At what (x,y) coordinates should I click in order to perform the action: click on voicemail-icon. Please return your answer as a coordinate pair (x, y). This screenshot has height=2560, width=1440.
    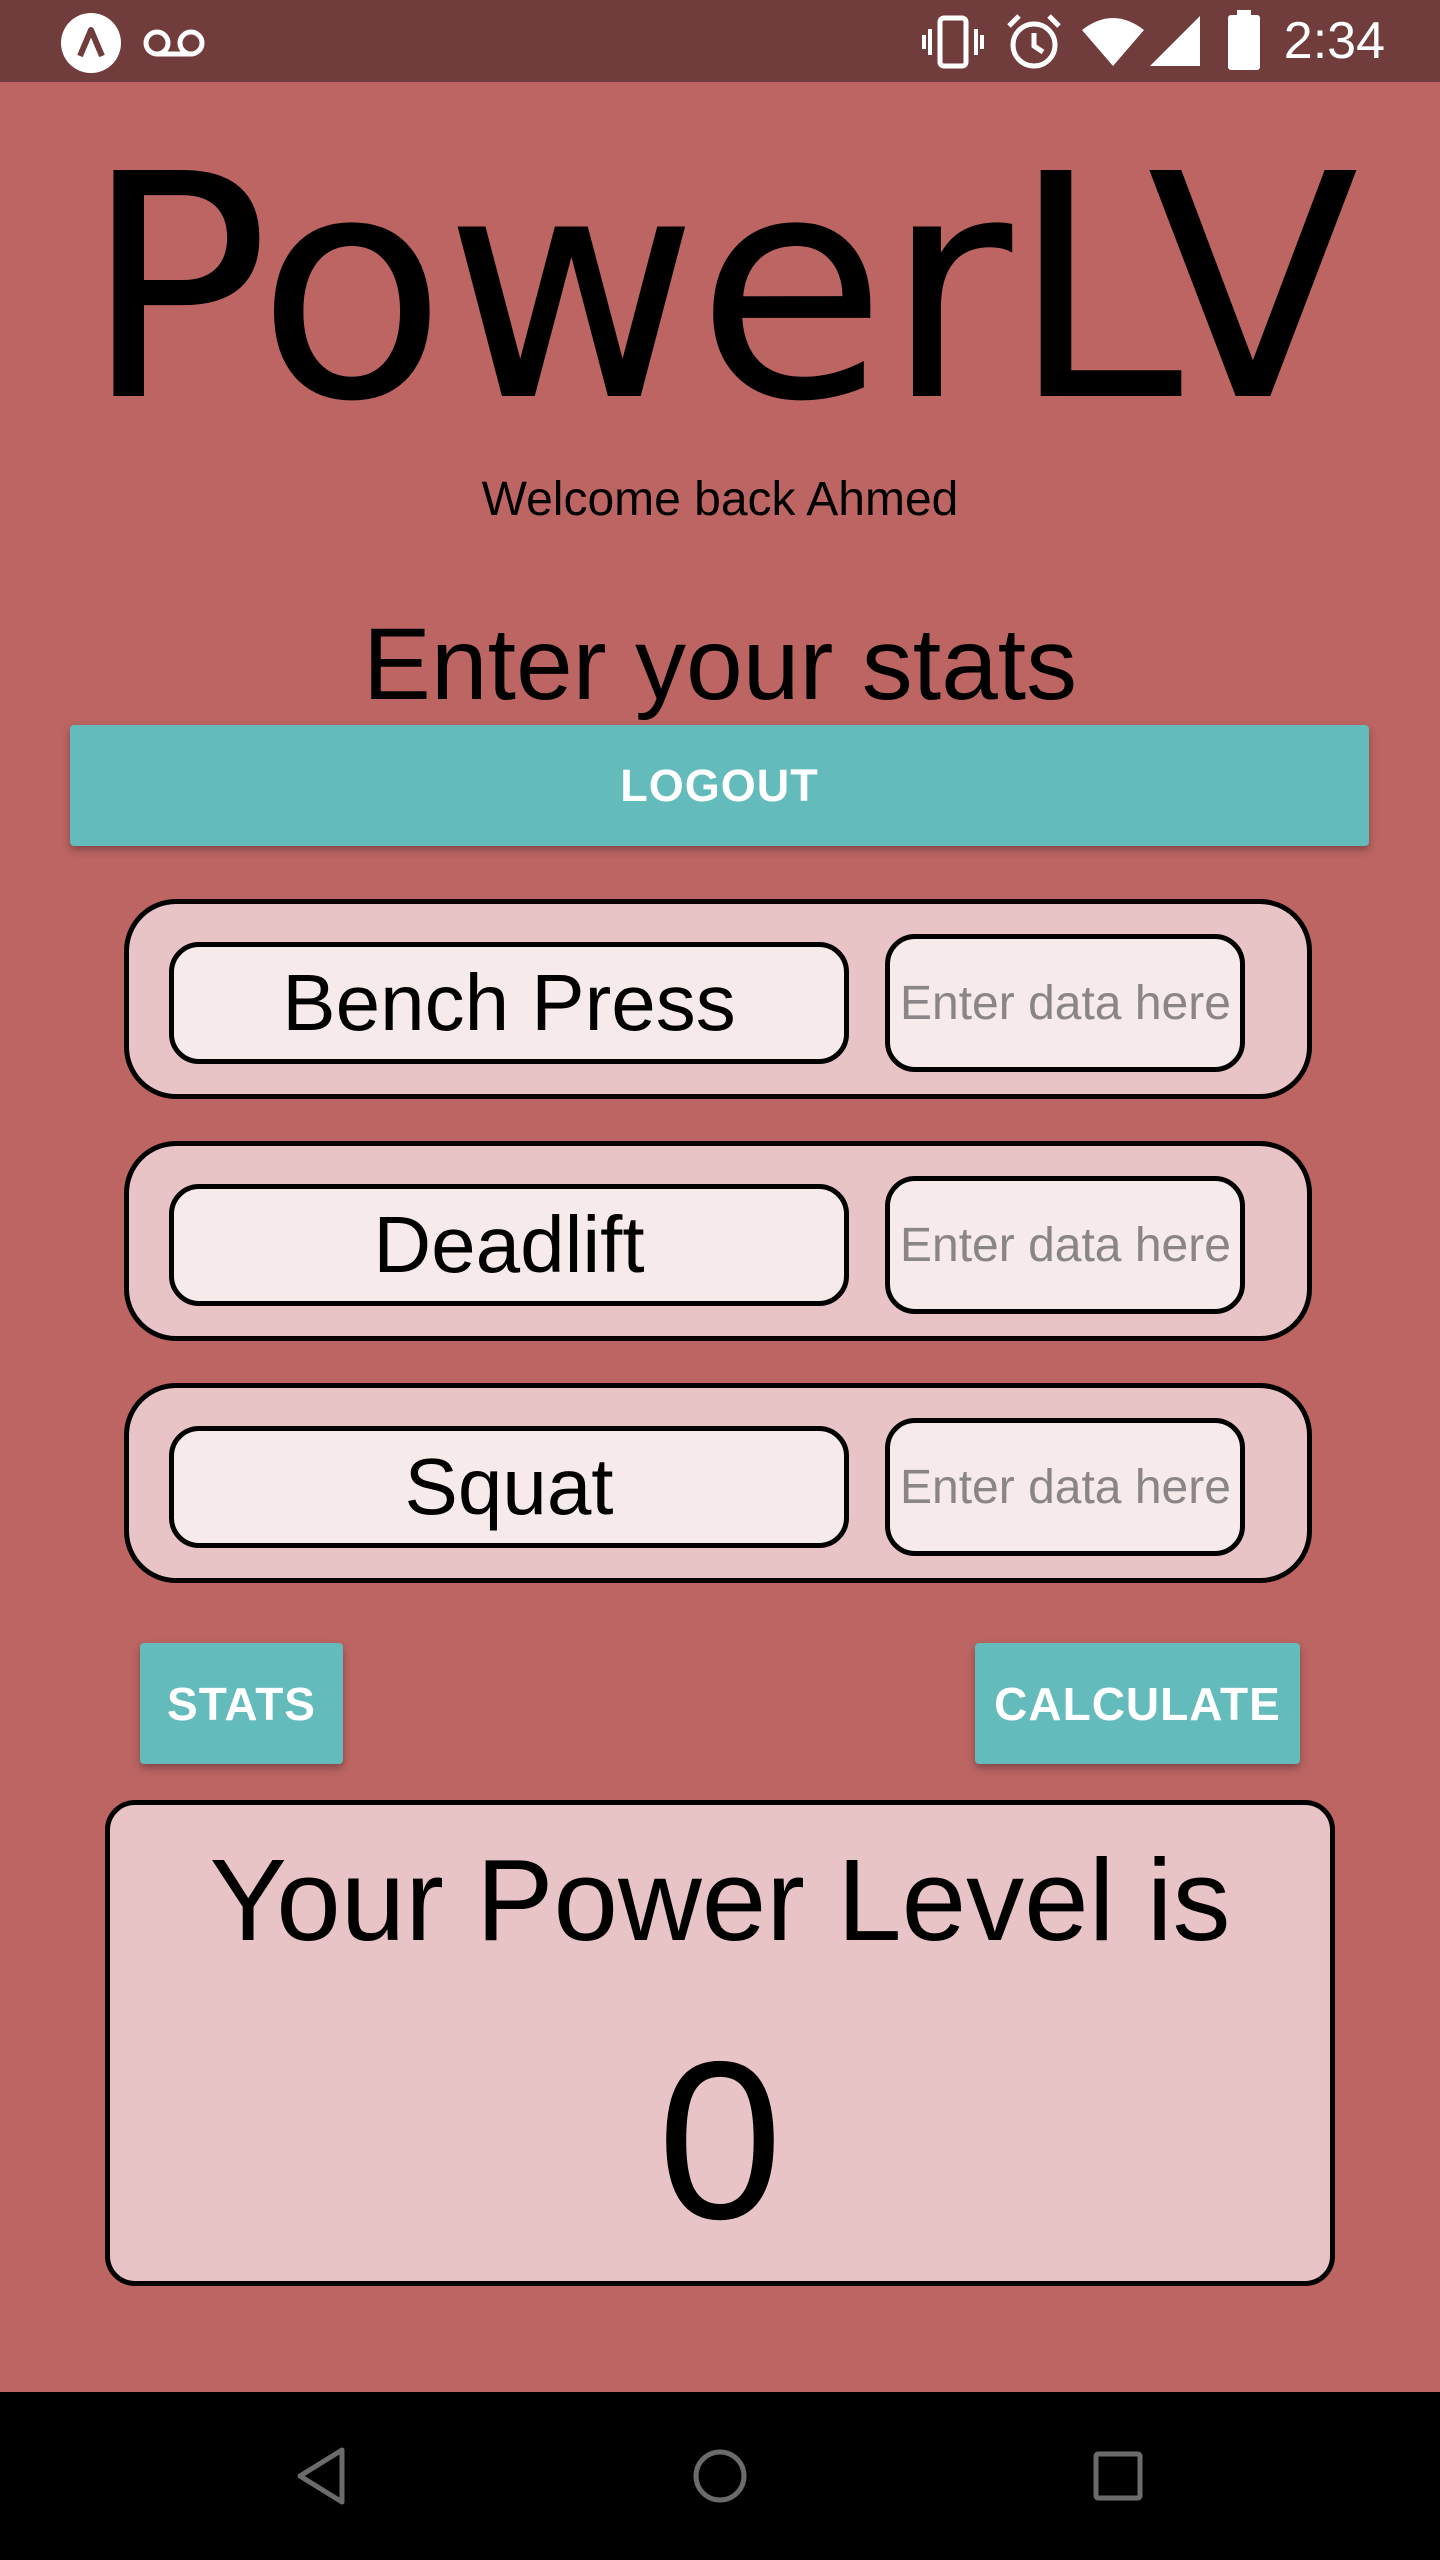
    Looking at the image, I should click on (174, 43).